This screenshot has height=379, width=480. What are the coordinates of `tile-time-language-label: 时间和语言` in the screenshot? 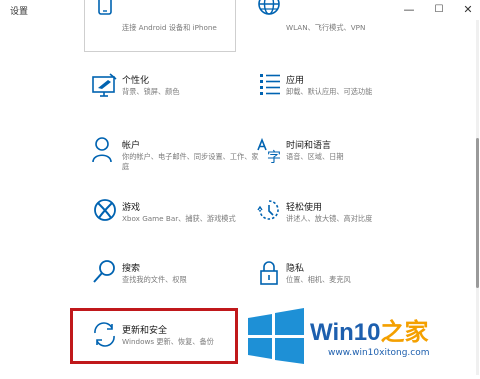 It's located at (309, 146).